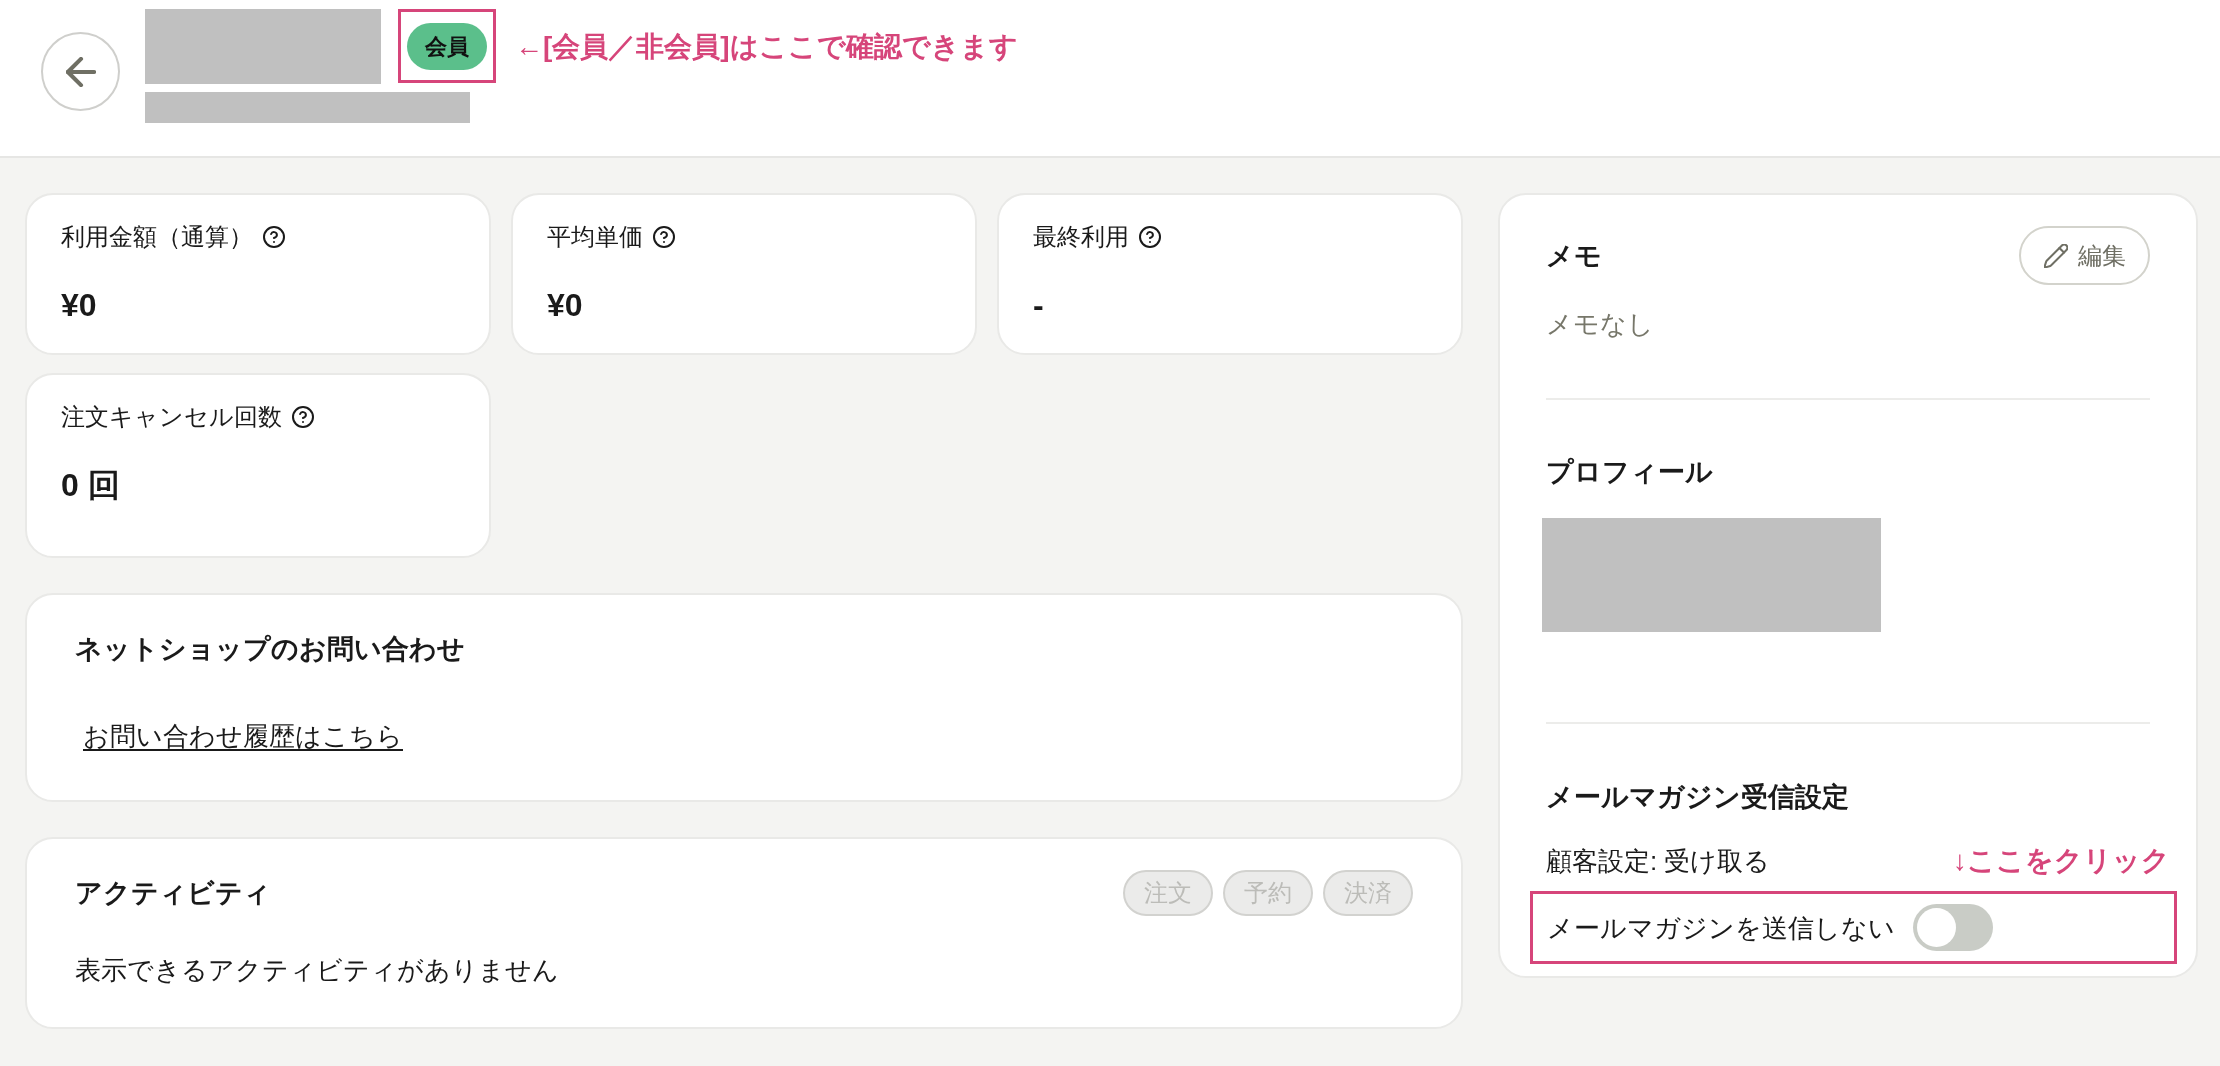 The image size is (2220, 1066). I want to click on toggle-switch, so click(1953, 927).